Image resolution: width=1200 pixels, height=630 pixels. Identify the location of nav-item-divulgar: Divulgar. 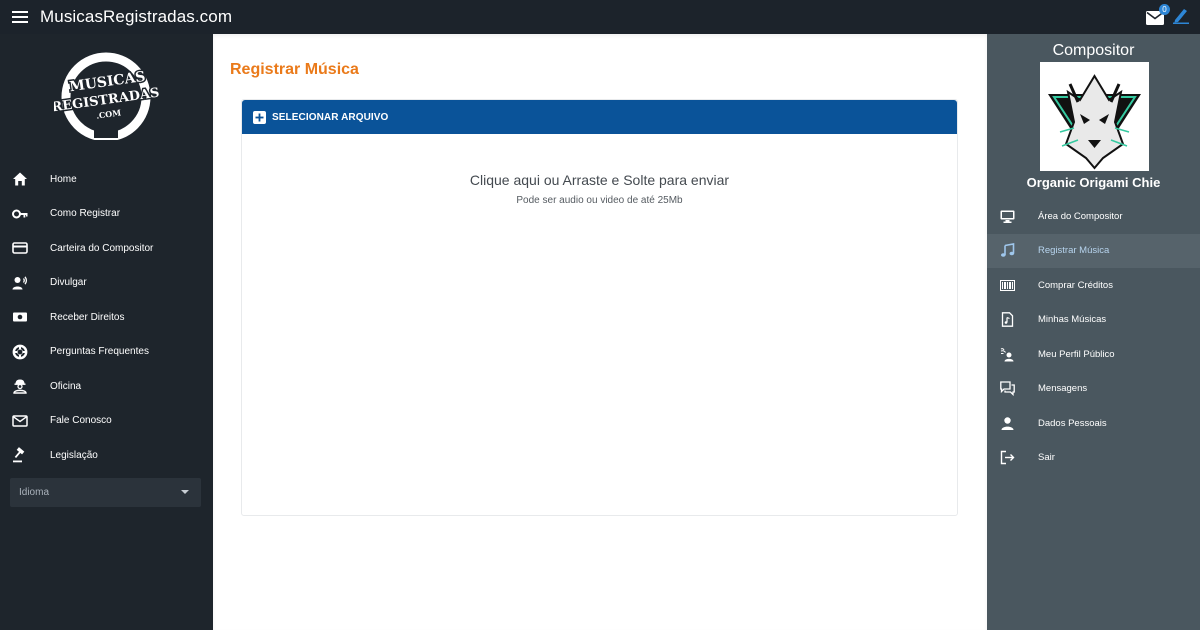
(106, 283).